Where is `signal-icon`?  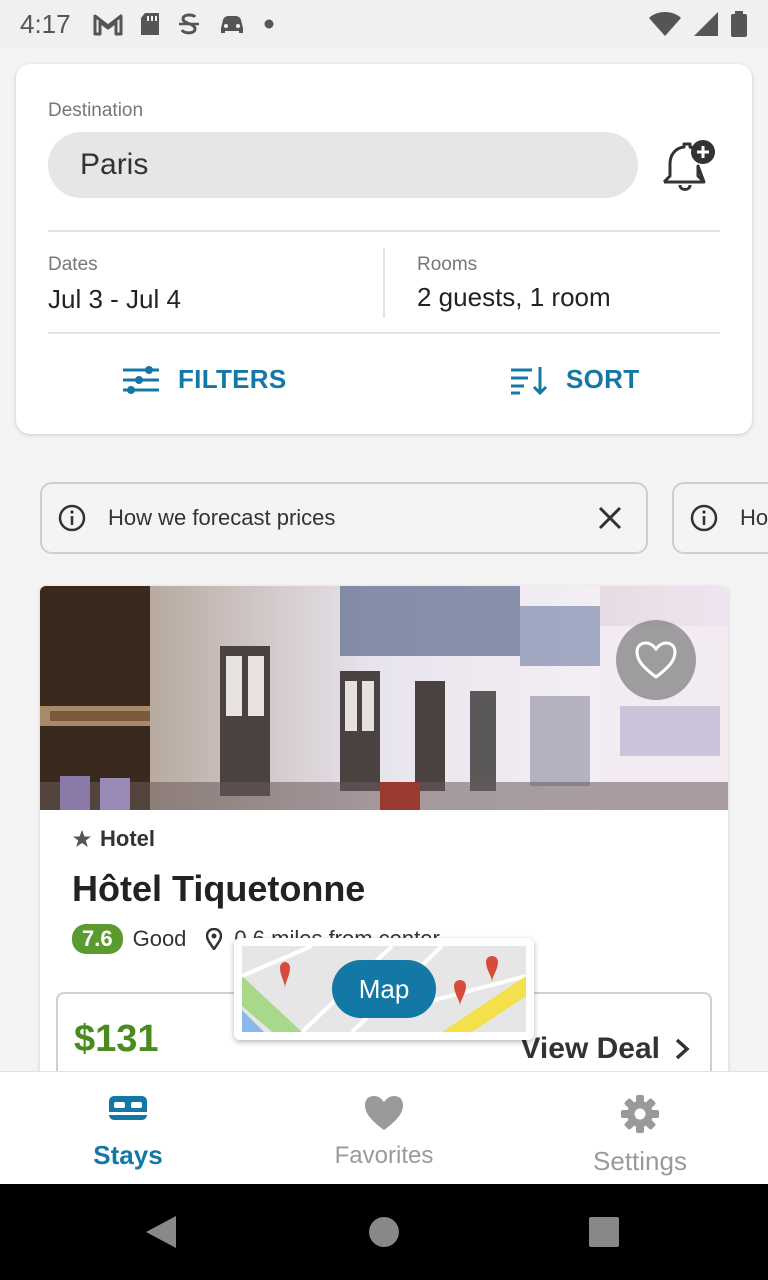
signal-icon is located at coordinates (706, 24).